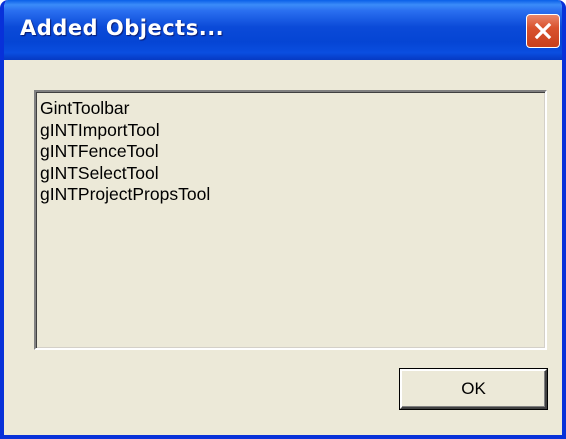 The width and height of the screenshot is (566, 439). Describe the element at coordinates (99, 151) in the screenshot. I see `list-item: gINTFenceTool` at that location.